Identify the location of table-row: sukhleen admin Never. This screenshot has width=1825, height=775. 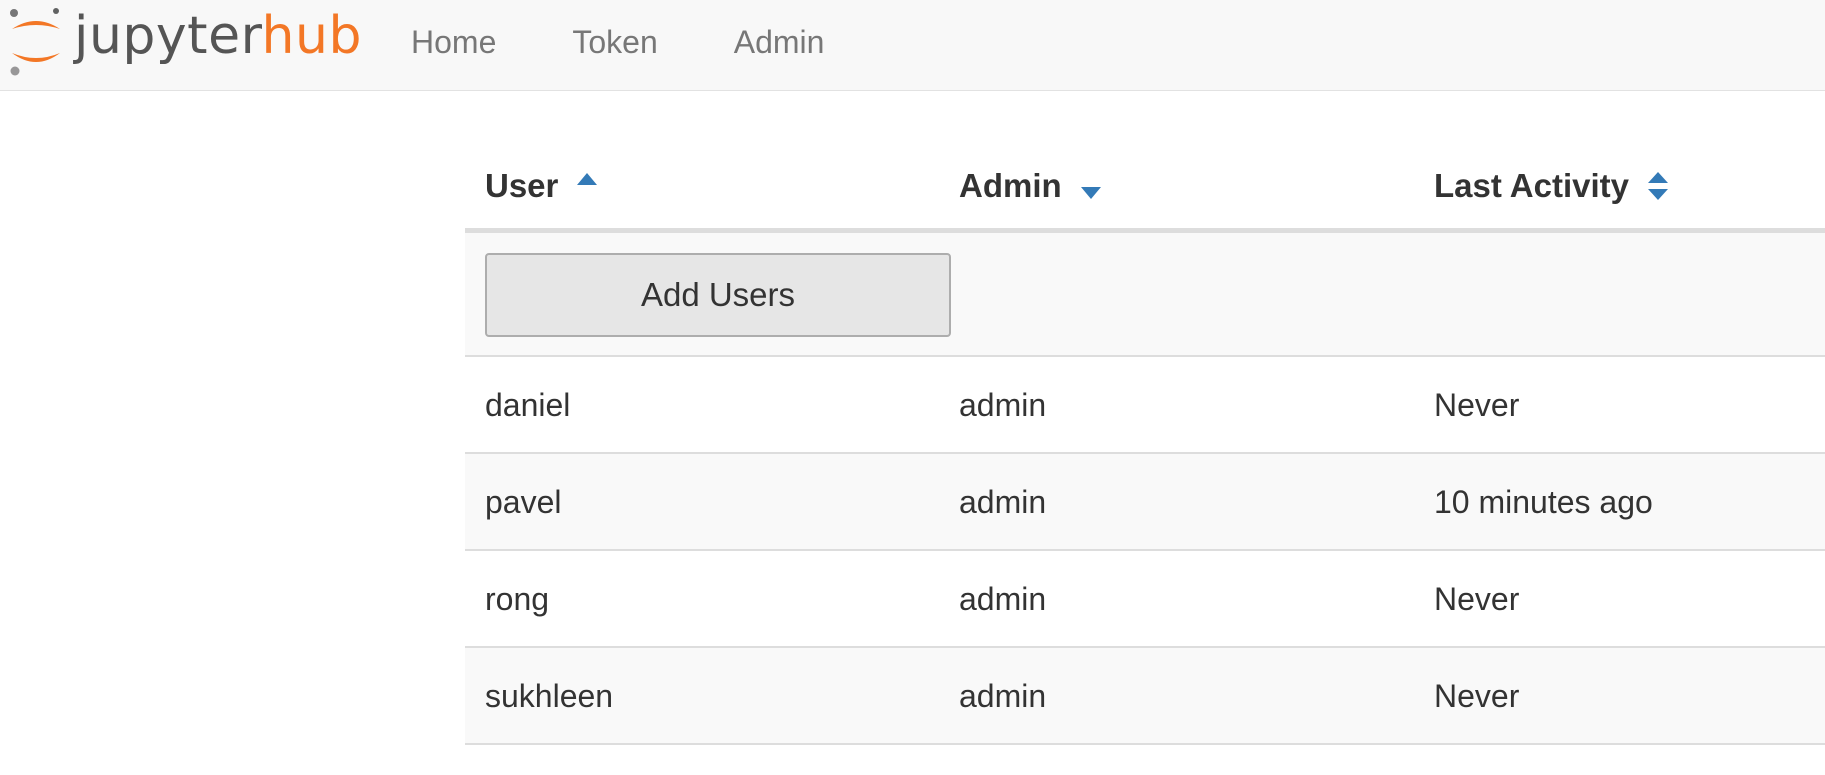
(1145, 696).